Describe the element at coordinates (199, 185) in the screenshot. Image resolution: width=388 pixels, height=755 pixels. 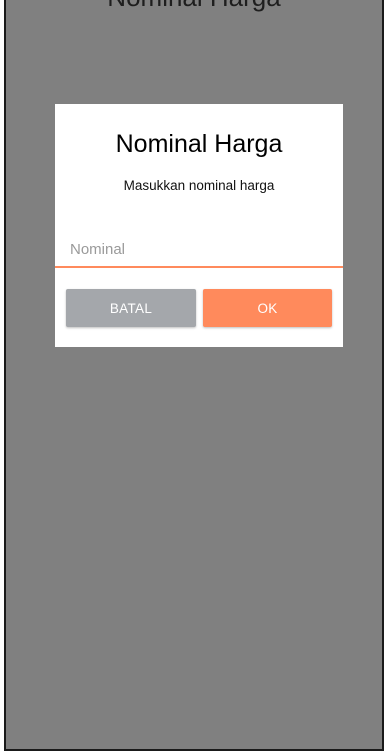
I see `dialog-message: Masukkan nominal harga` at that location.